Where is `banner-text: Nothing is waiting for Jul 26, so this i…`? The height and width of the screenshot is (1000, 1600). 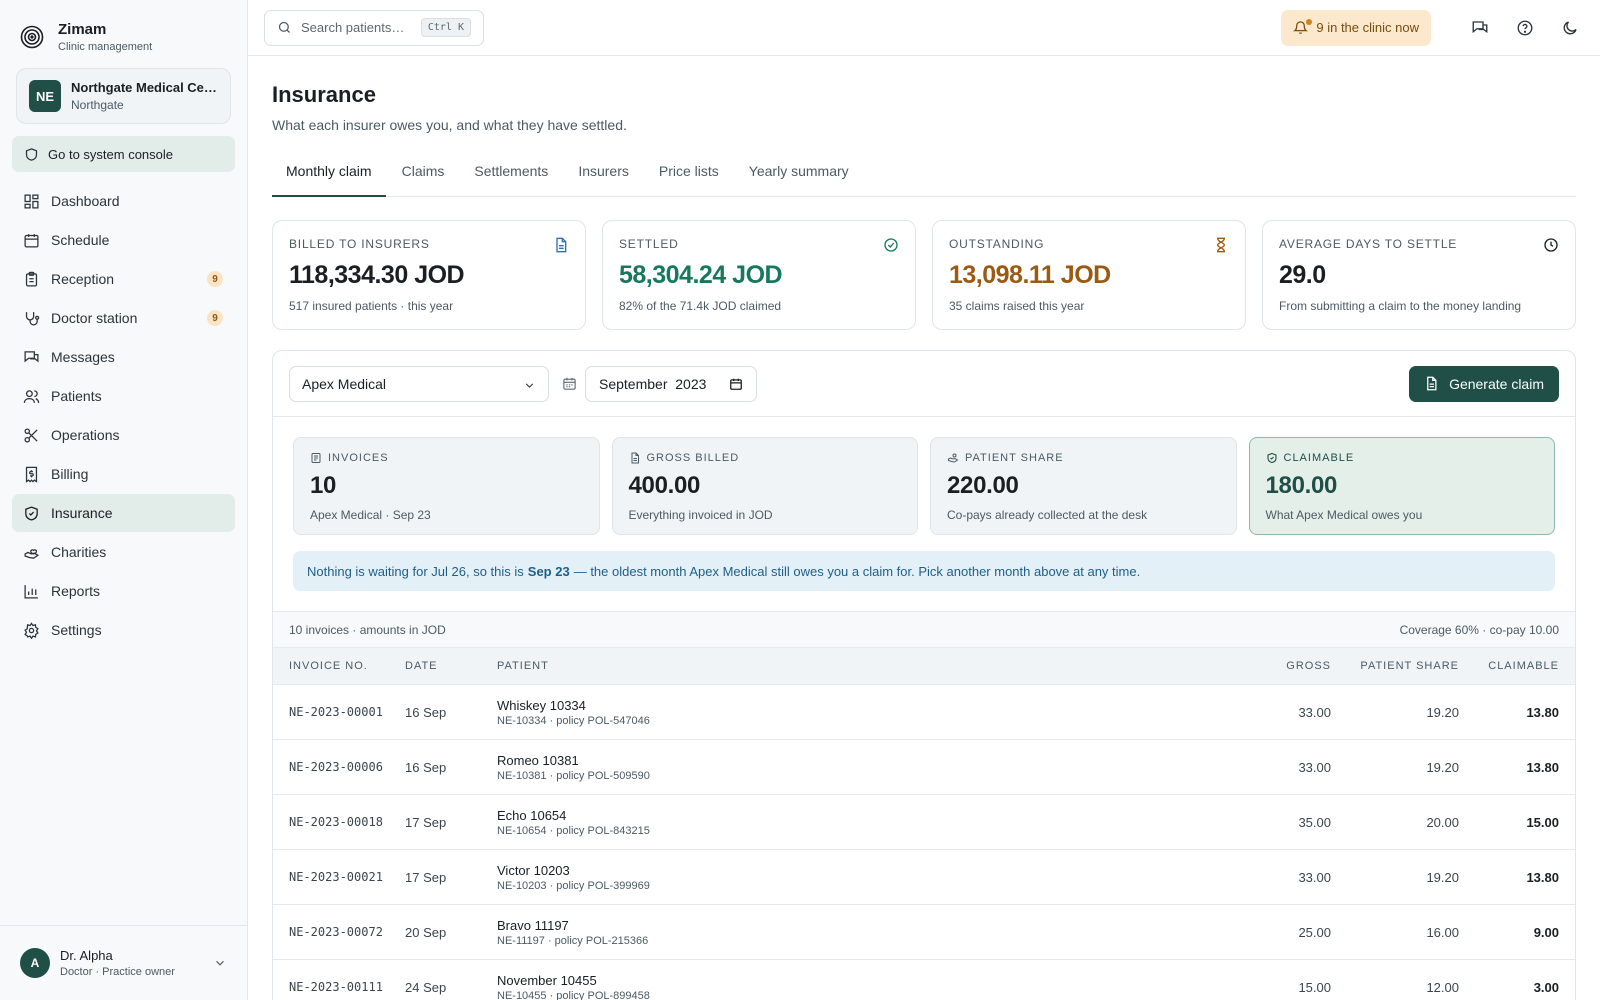 banner-text: Nothing is waiting for Jul 26, so this i… is located at coordinates (415, 571).